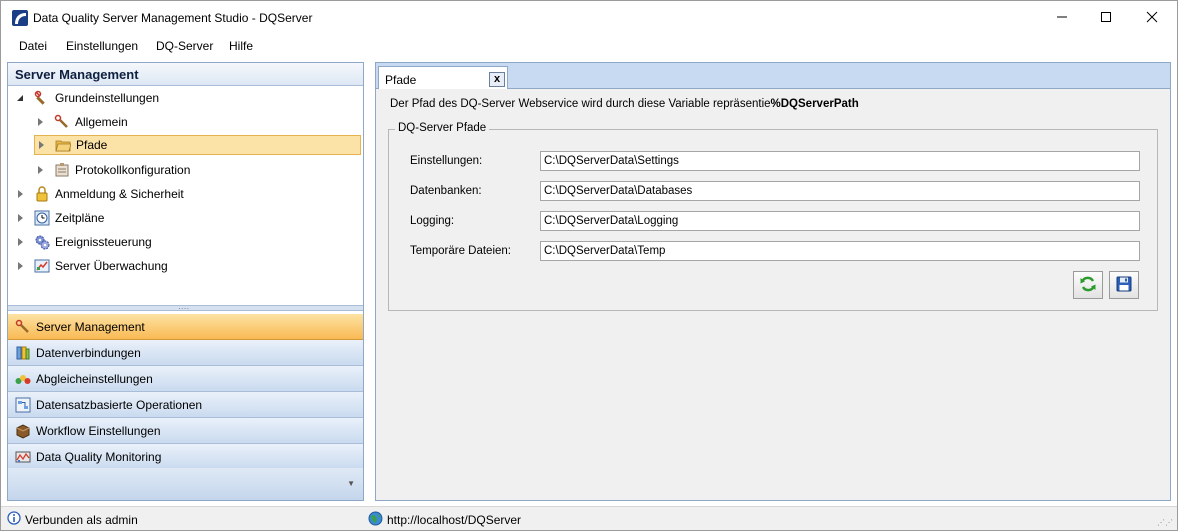  I want to click on temp-path-input, so click(840, 251).